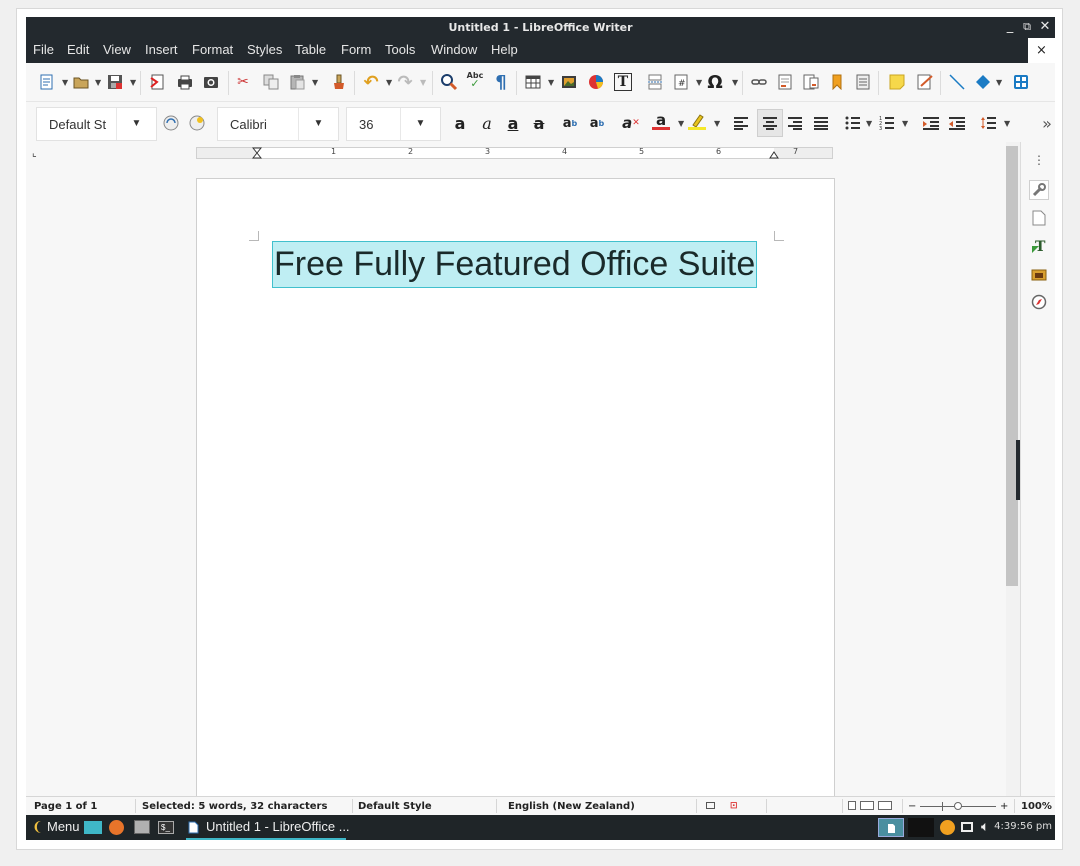  Describe the element at coordinates (93, 827) in the screenshot. I see `show-desktop-icon` at that location.